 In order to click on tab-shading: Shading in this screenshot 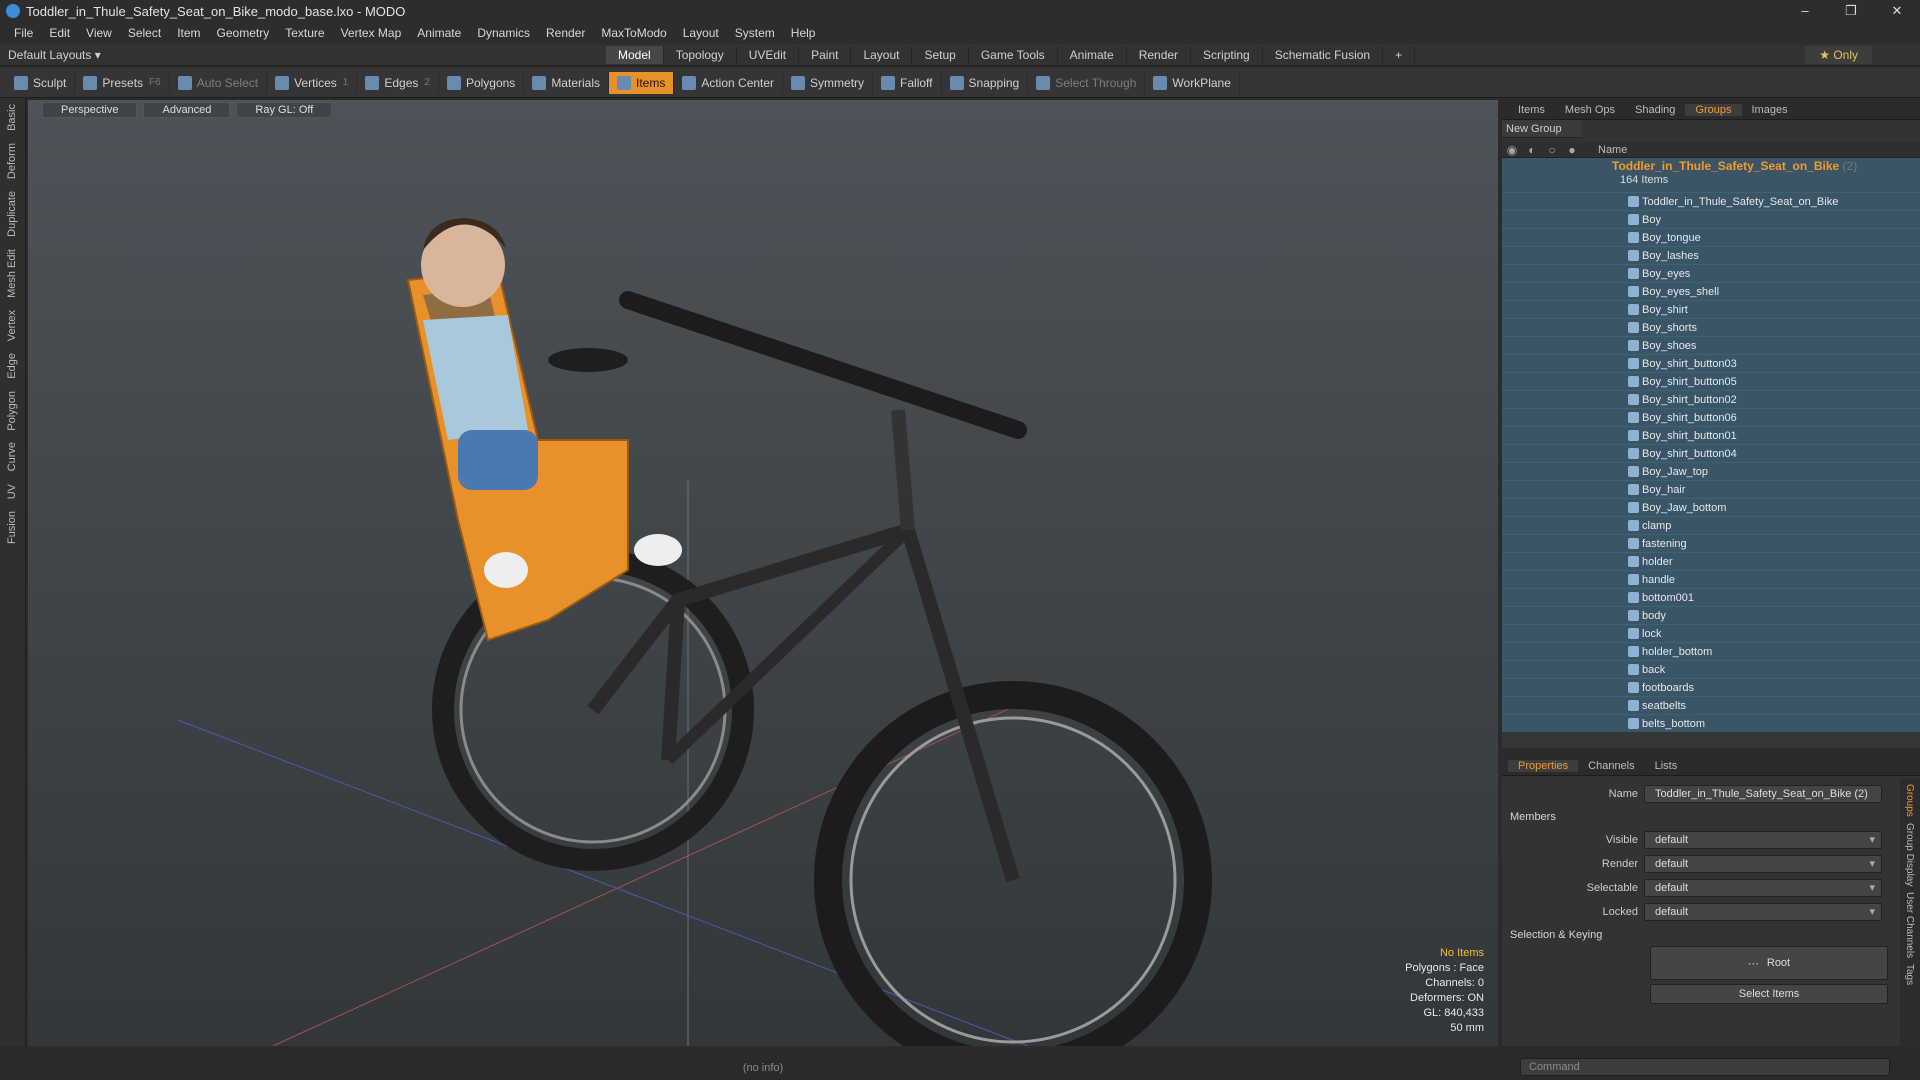, I will do `click(1655, 110)`.